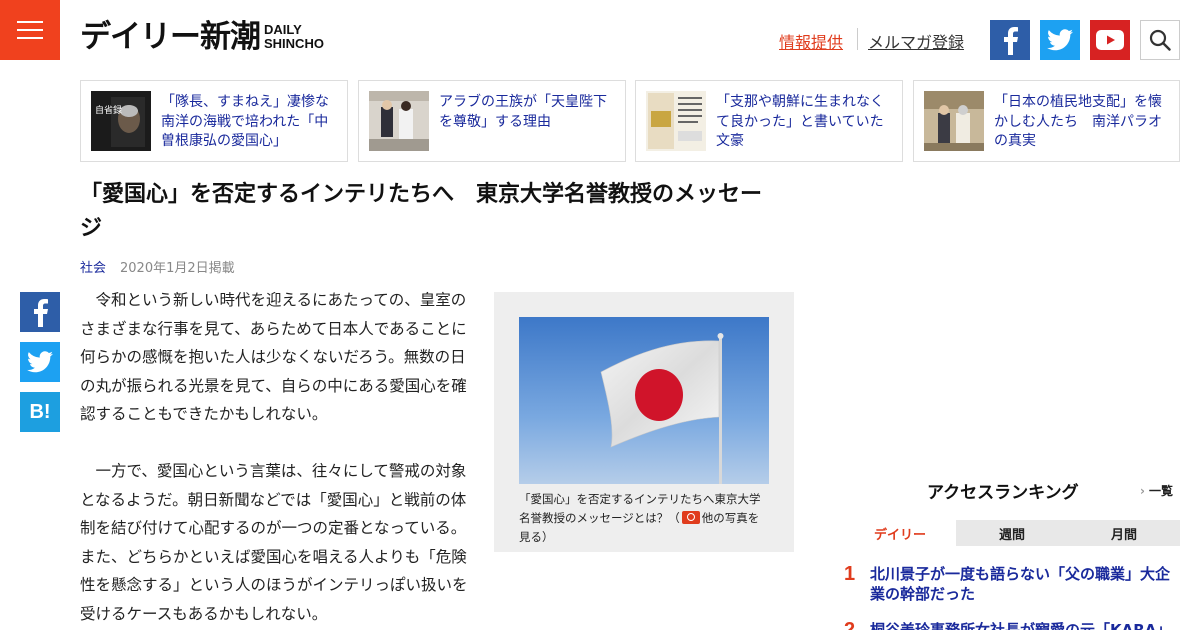  I want to click on facebook-button, so click(1010, 40).